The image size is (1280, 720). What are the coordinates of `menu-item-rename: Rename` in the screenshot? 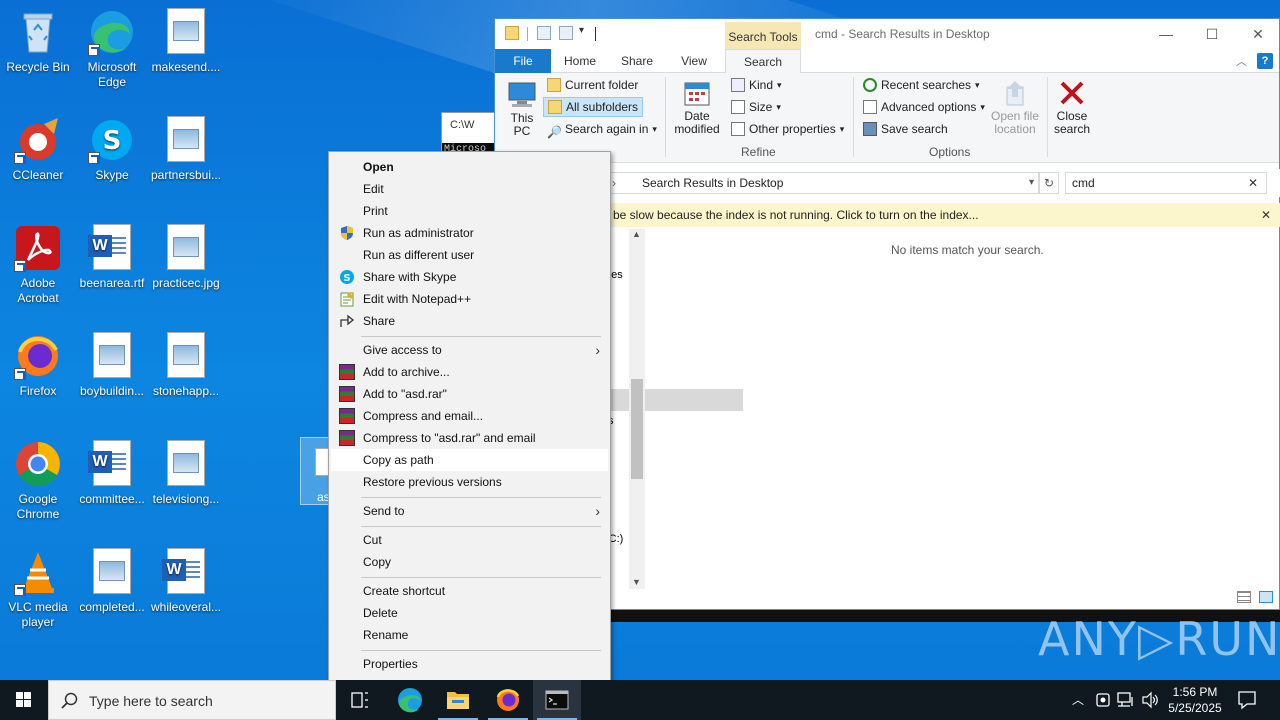 It's located at (469, 635).